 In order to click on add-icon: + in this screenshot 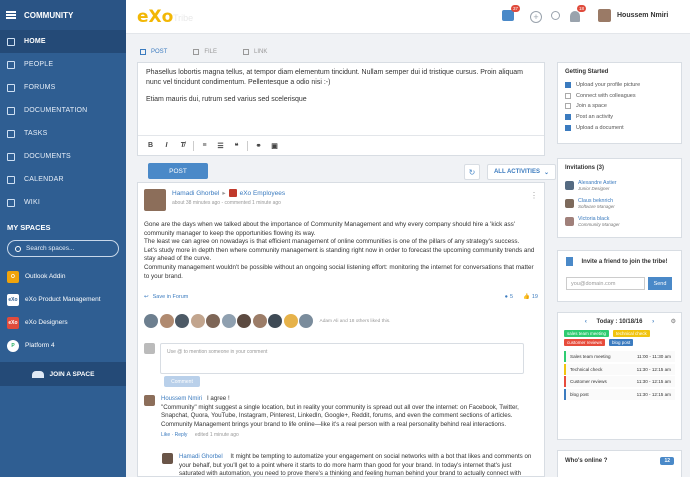, I will do `click(536, 17)`.